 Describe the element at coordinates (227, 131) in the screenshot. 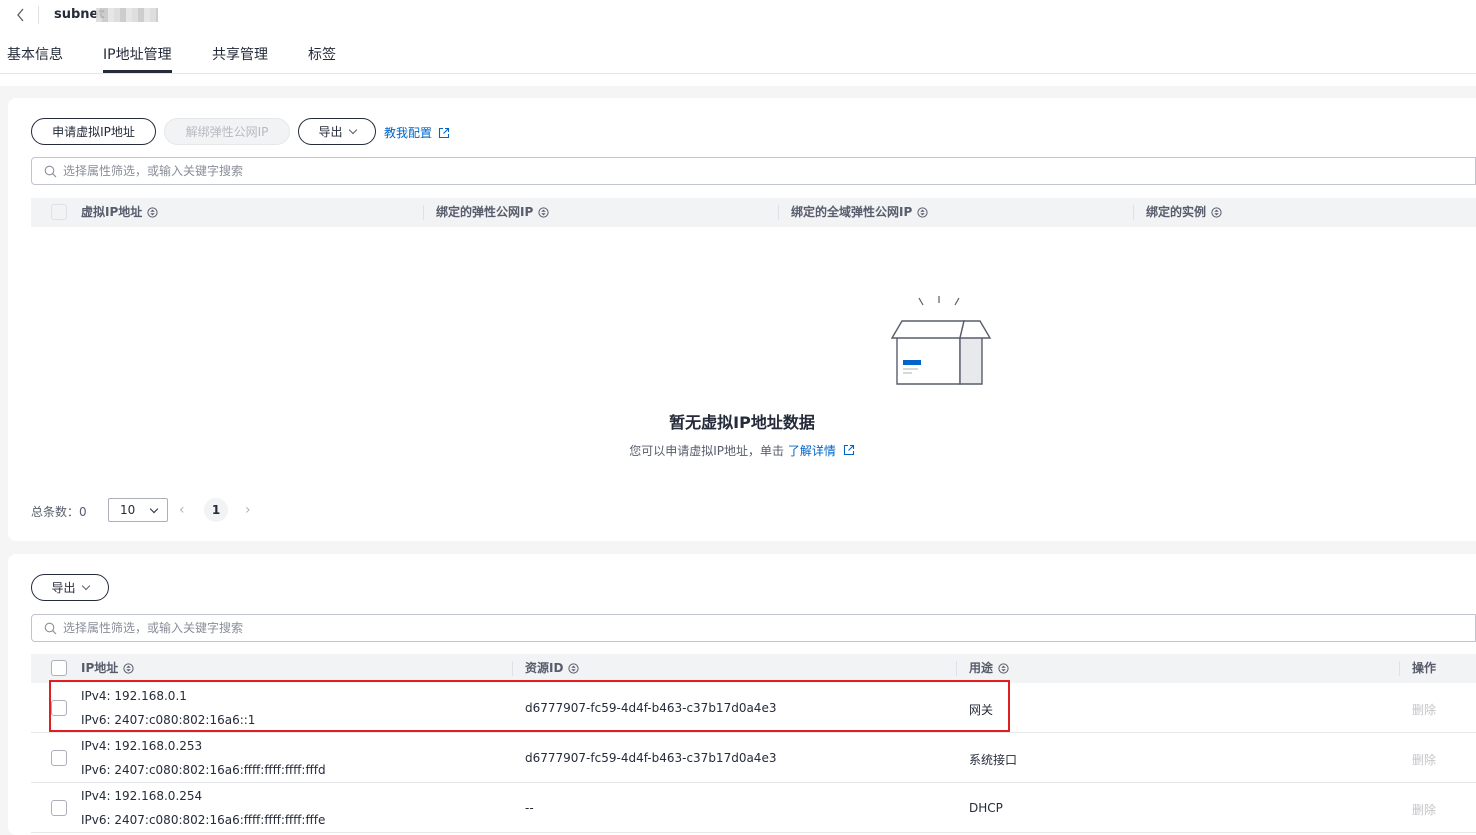

I see `unbind-eip-button: 解绑弹性公网IP` at that location.